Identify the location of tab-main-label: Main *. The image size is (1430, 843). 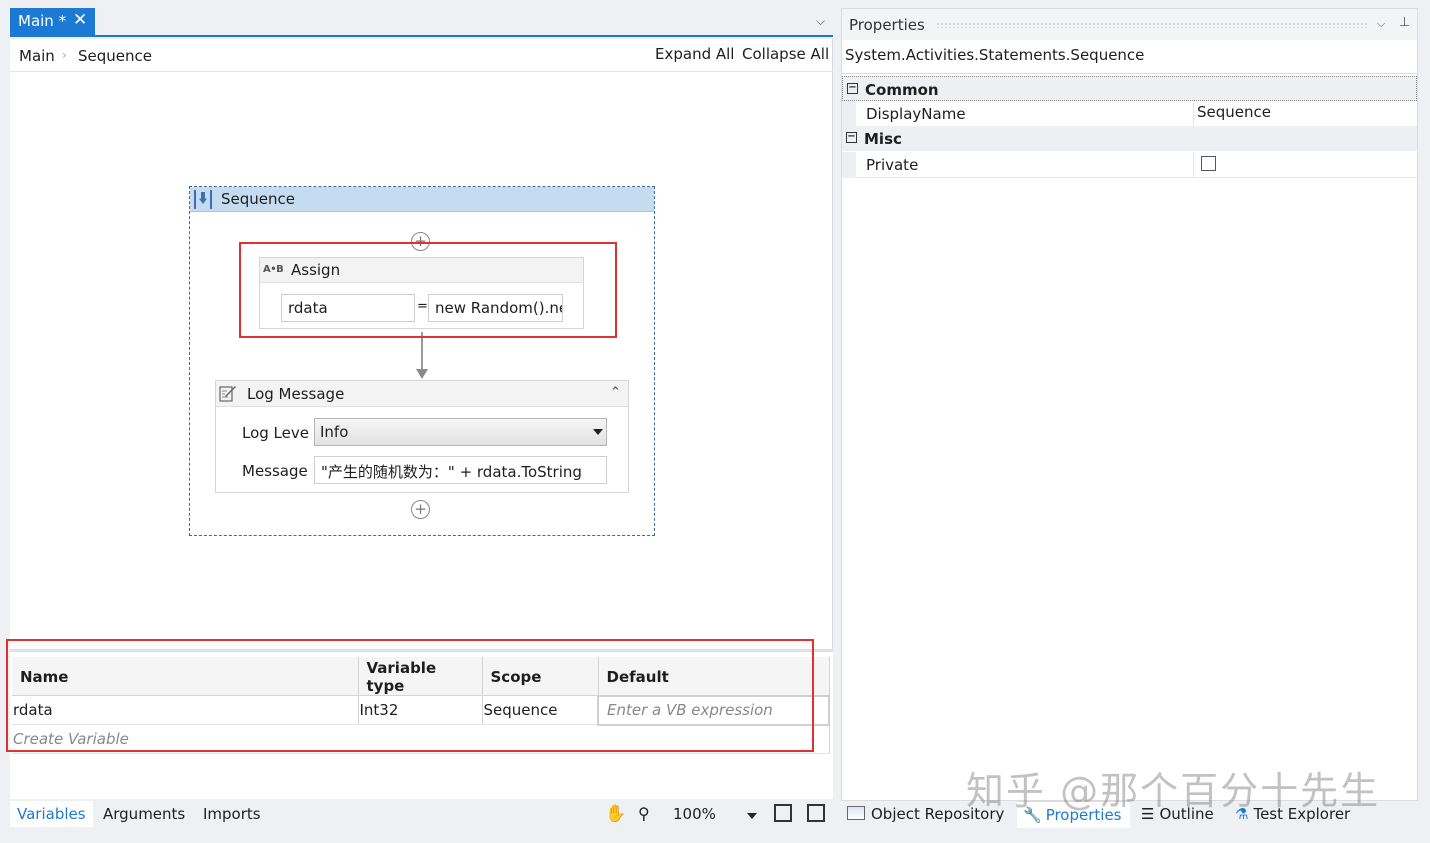
(42, 21).